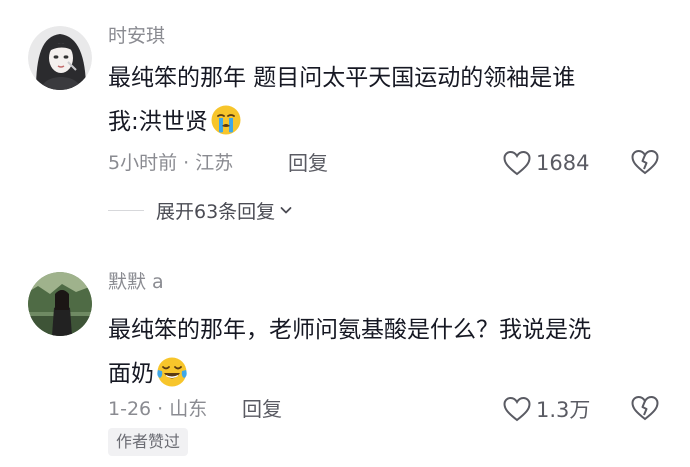  What do you see at coordinates (136, 282) in the screenshot?
I see `username: 默默 a` at bounding box center [136, 282].